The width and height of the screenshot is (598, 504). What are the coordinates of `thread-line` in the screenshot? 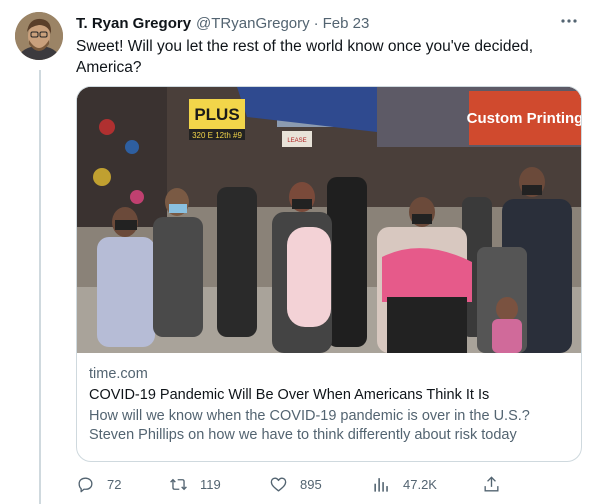 It's located at (40, 287).